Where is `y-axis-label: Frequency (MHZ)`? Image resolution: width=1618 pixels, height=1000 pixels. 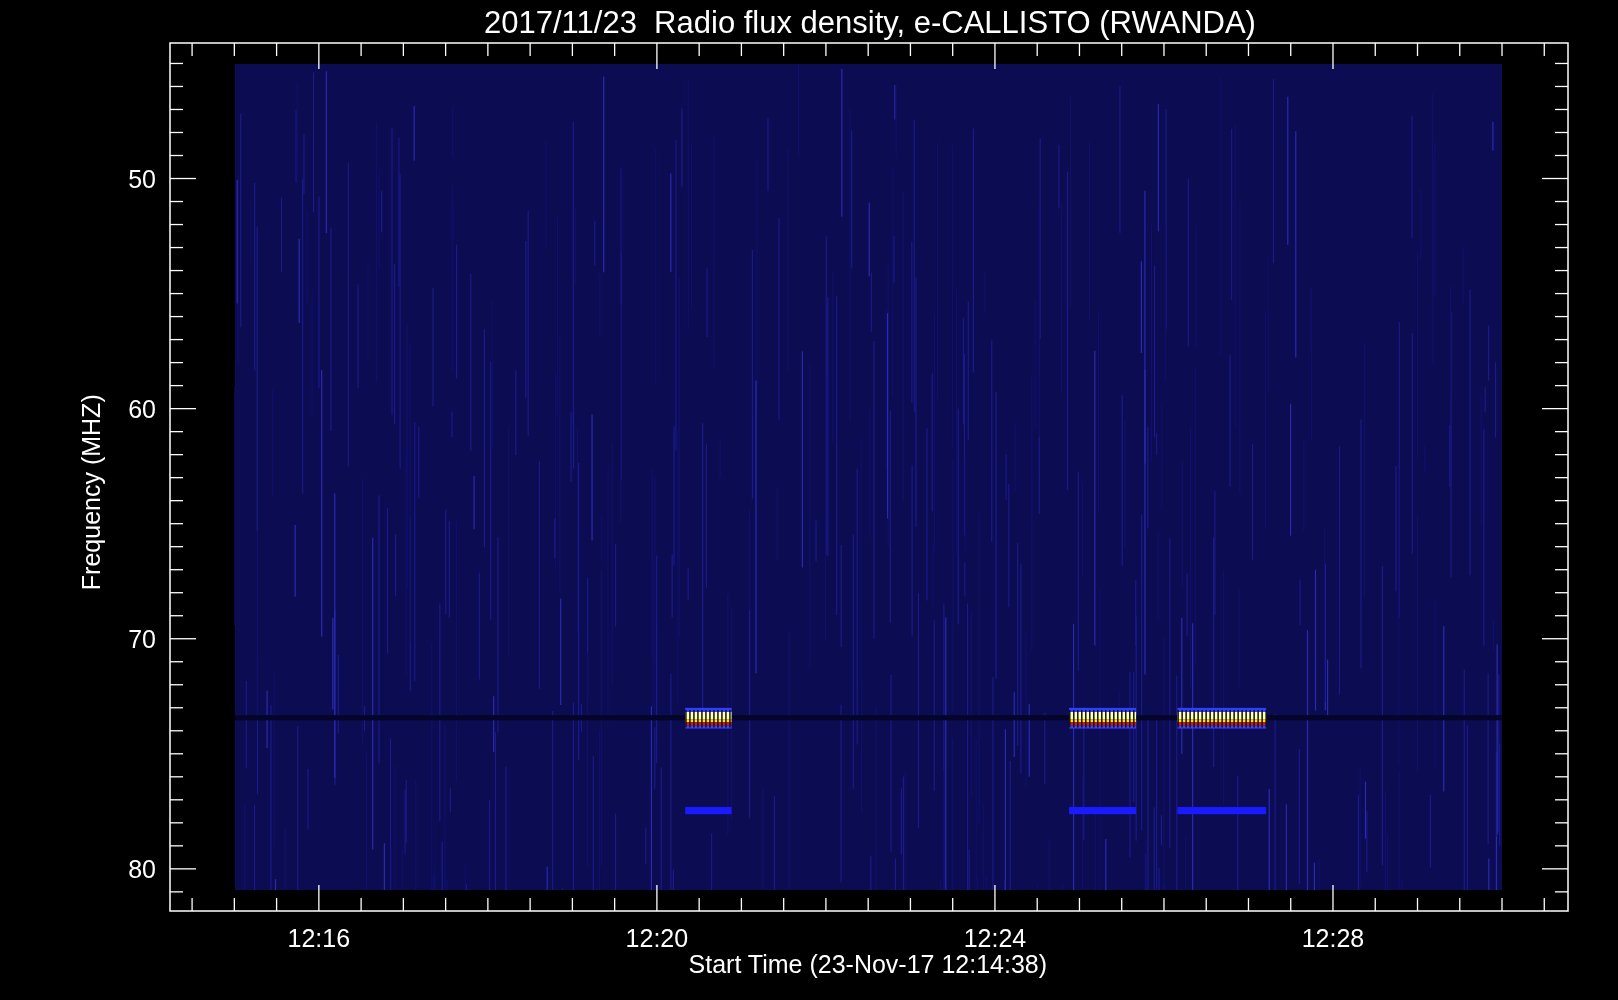 y-axis-label: Frequency (MHZ) is located at coordinates (91, 492).